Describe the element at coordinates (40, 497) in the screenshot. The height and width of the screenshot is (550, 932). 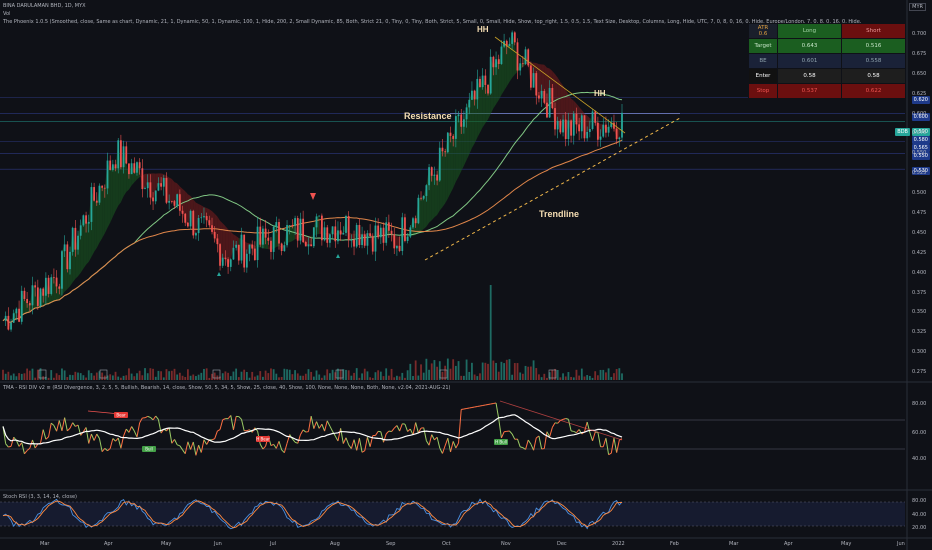
I see `stoch-rsi-title: Stoch RSI (3, 3, 14, 14, close)` at that location.